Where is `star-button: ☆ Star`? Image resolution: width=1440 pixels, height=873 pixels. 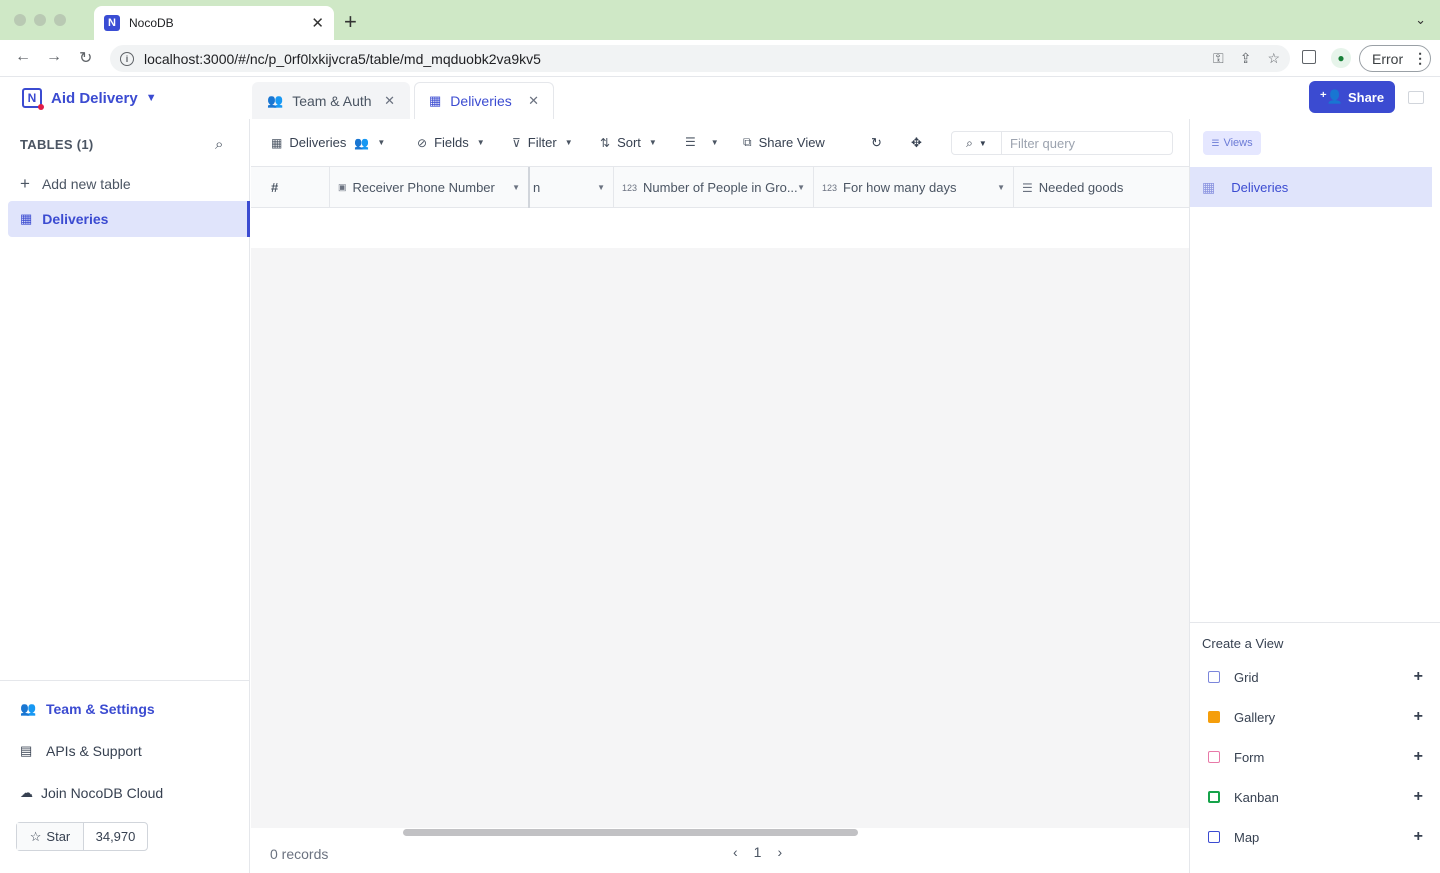
star-button: ☆ Star is located at coordinates (50, 836).